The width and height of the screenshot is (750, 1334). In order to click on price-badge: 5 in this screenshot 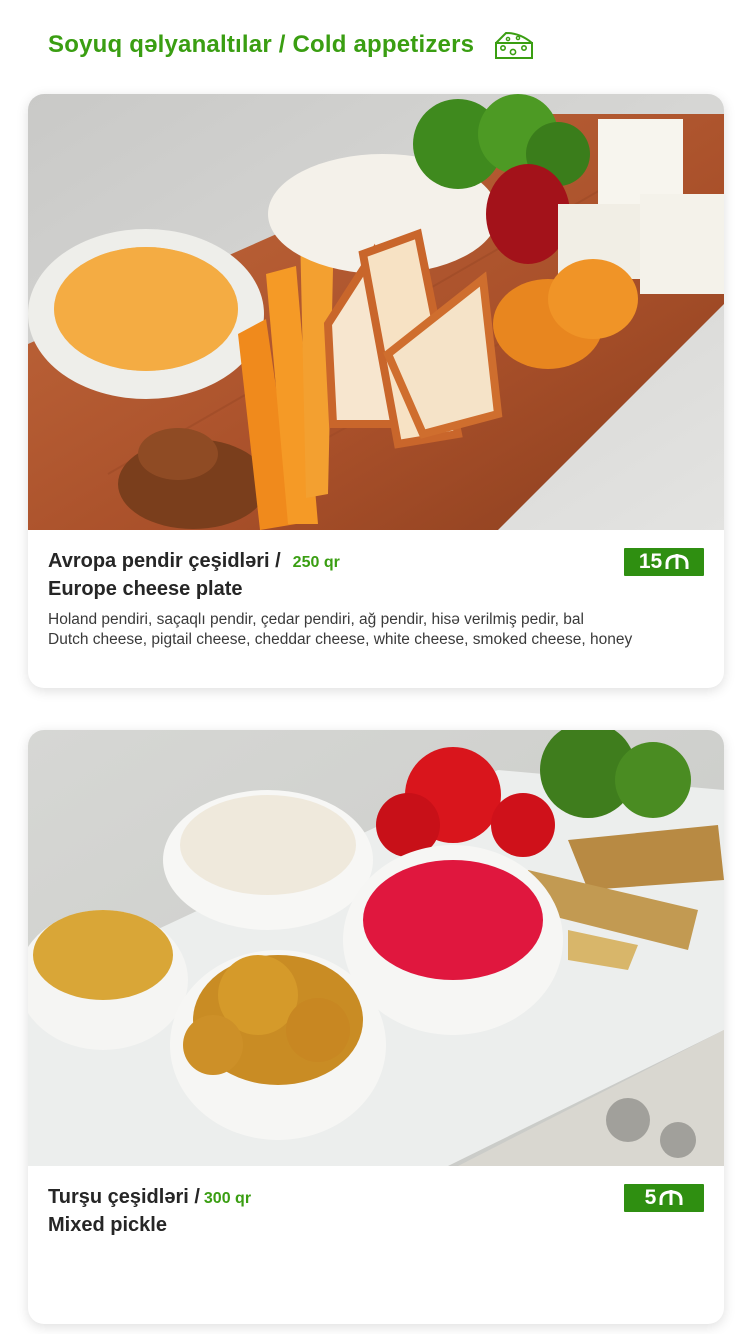, I will do `click(664, 1198)`.